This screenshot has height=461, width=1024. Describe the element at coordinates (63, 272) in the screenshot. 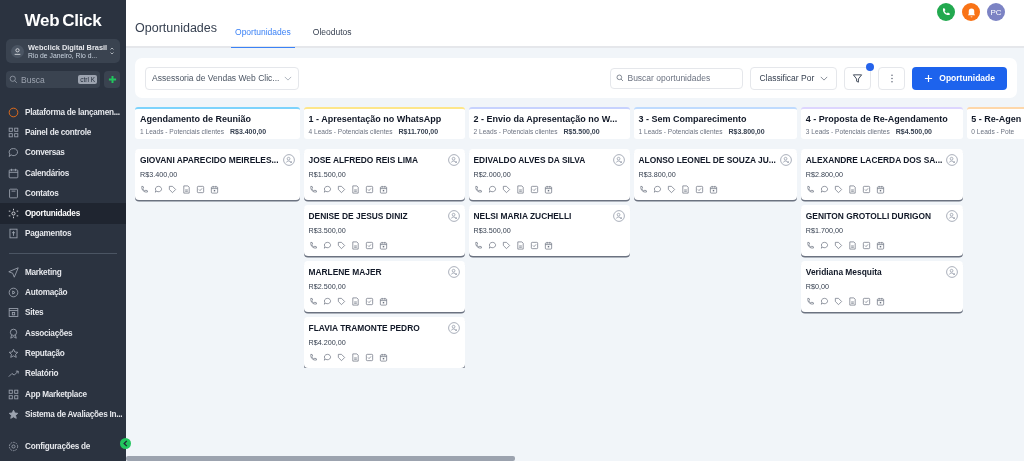

I see `nav-item: Marketing` at that location.